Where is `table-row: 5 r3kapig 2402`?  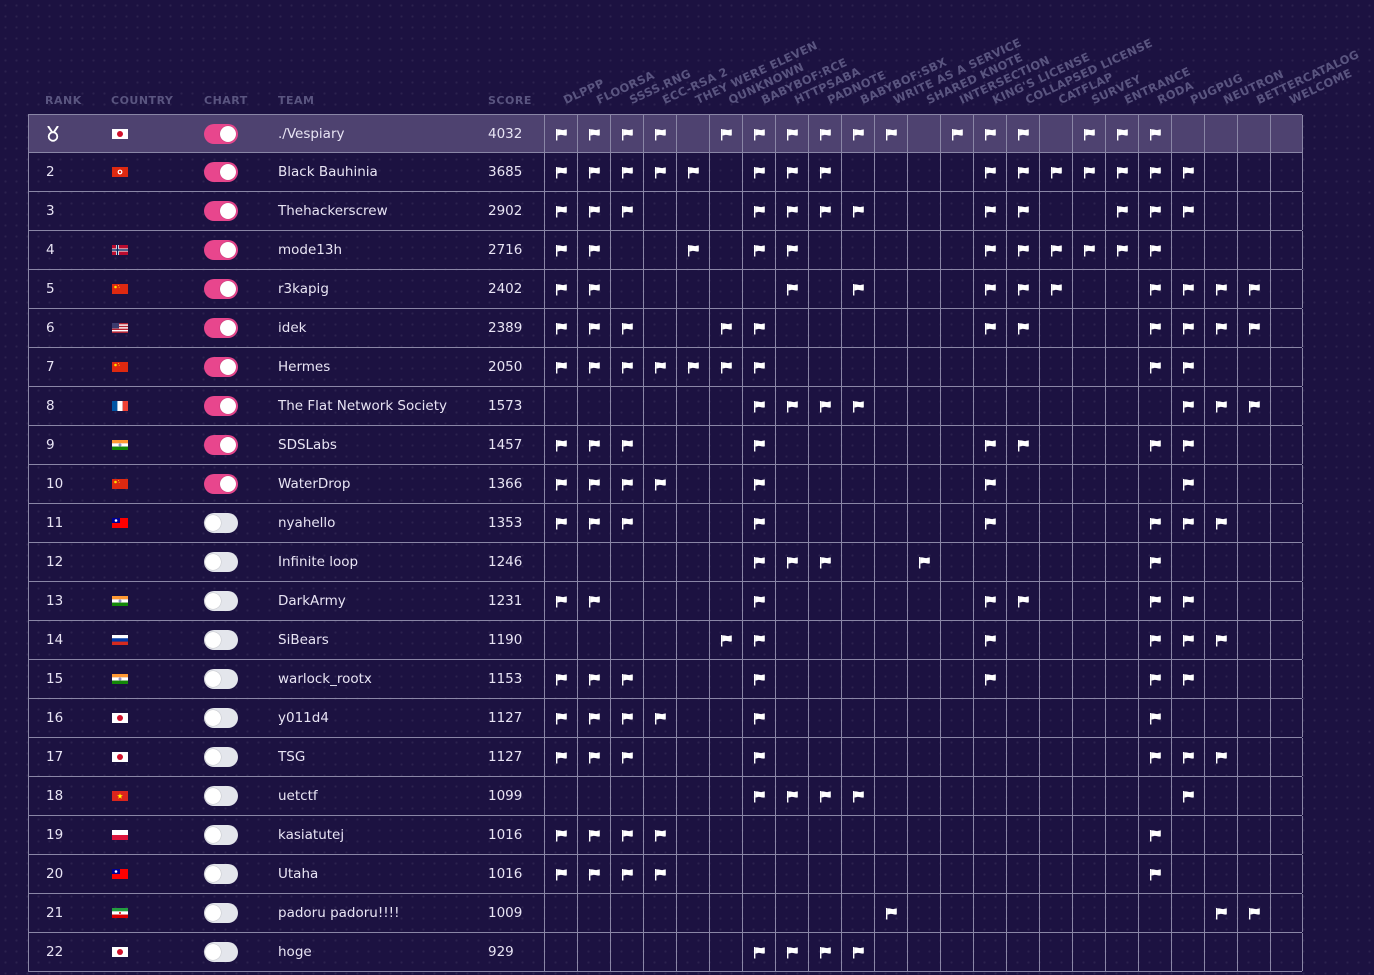 table-row: 5 r3kapig 2402 is located at coordinates (665, 289).